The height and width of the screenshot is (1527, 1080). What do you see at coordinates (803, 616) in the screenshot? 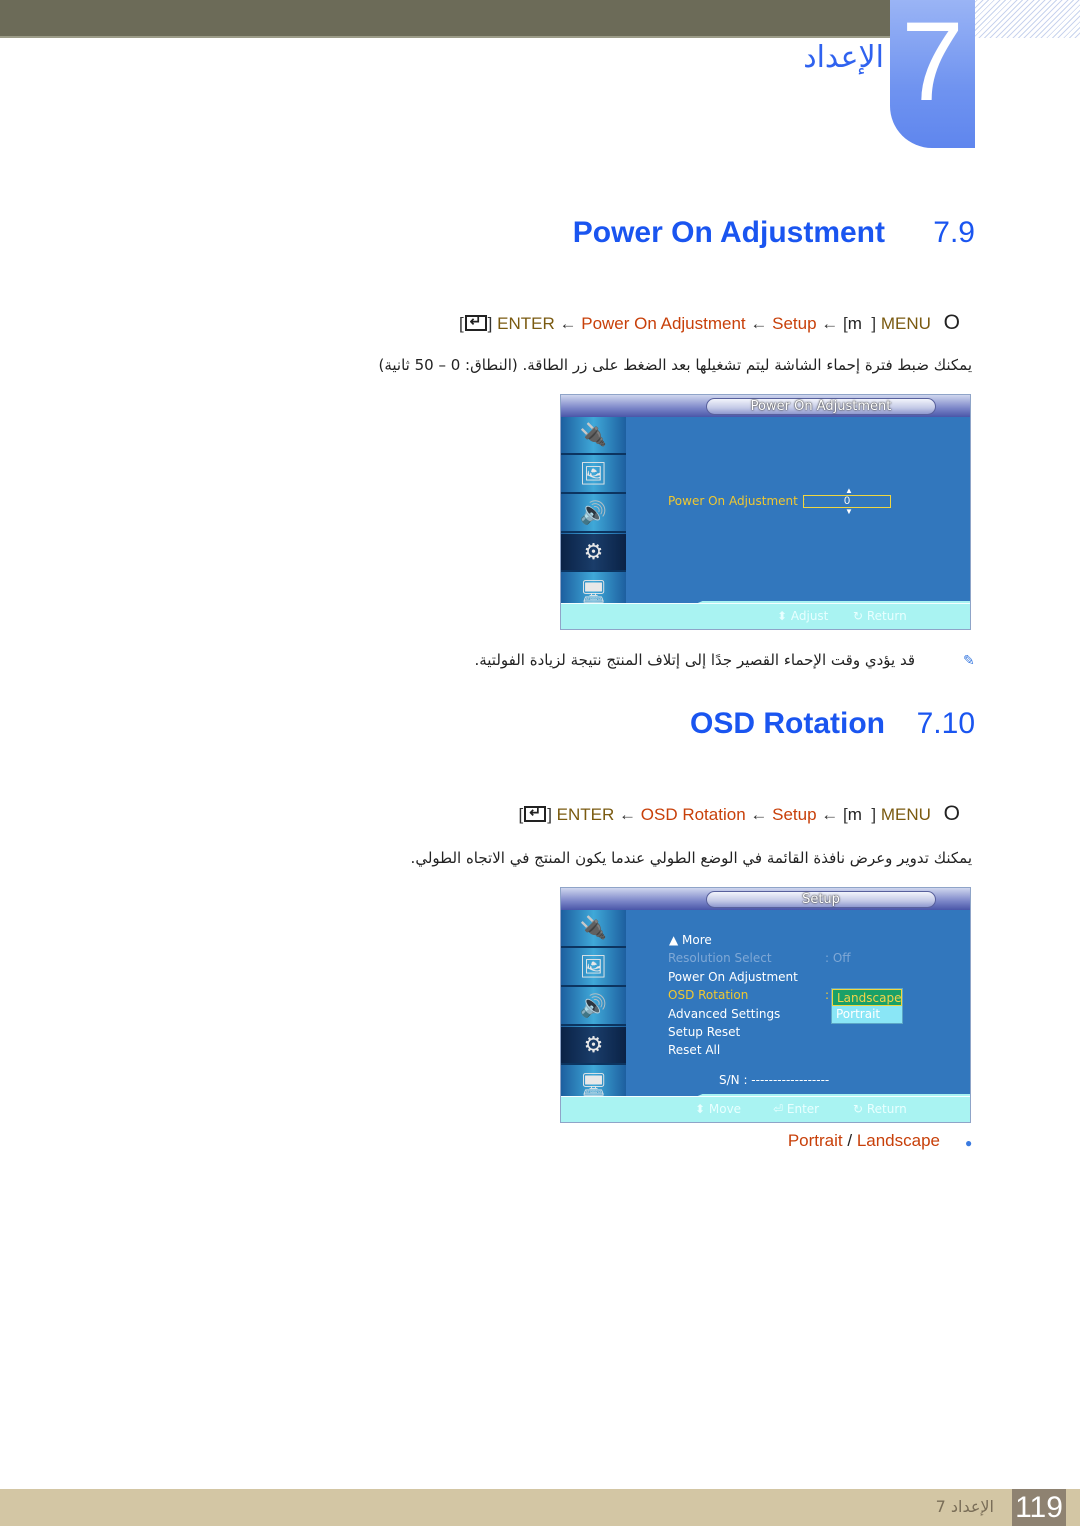
I see `adjust-hint: ⬍ Adjust` at bounding box center [803, 616].